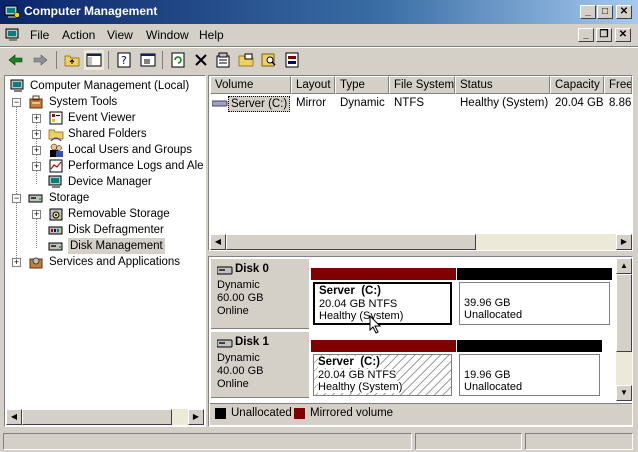  Describe the element at coordinates (319, 441) in the screenshot. I see `status-bar` at that location.